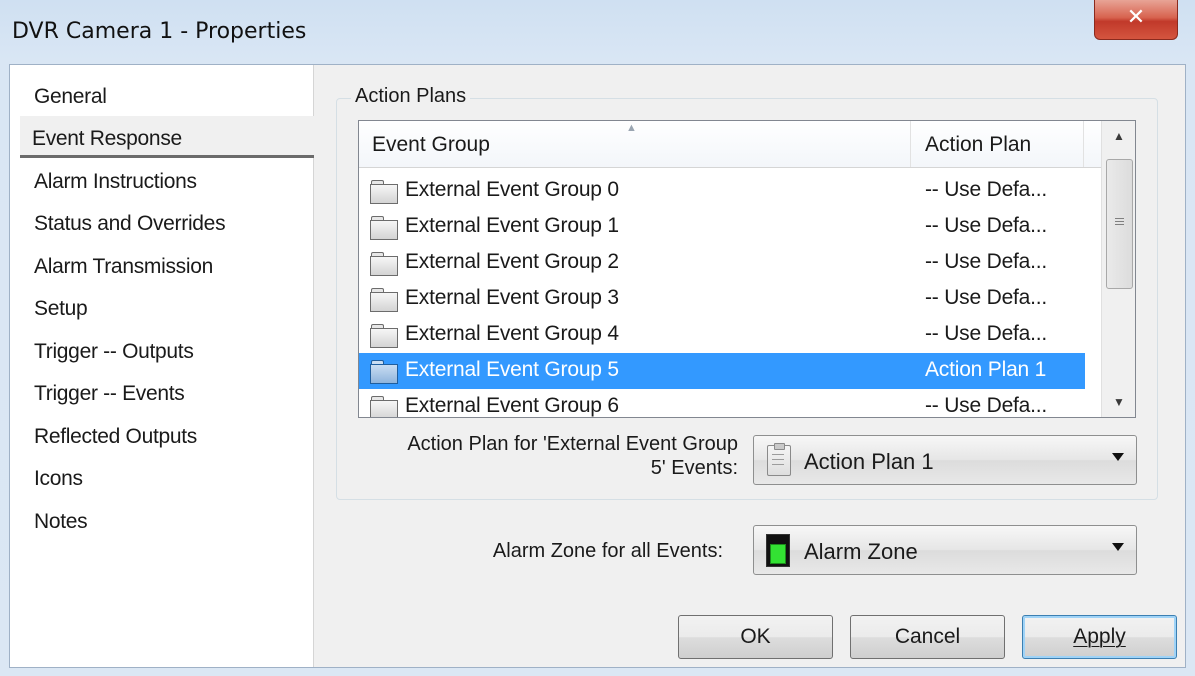 The image size is (1195, 676). What do you see at coordinates (512, 297) in the screenshot?
I see `event-group-name: External Event Group 3` at bounding box center [512, 297].